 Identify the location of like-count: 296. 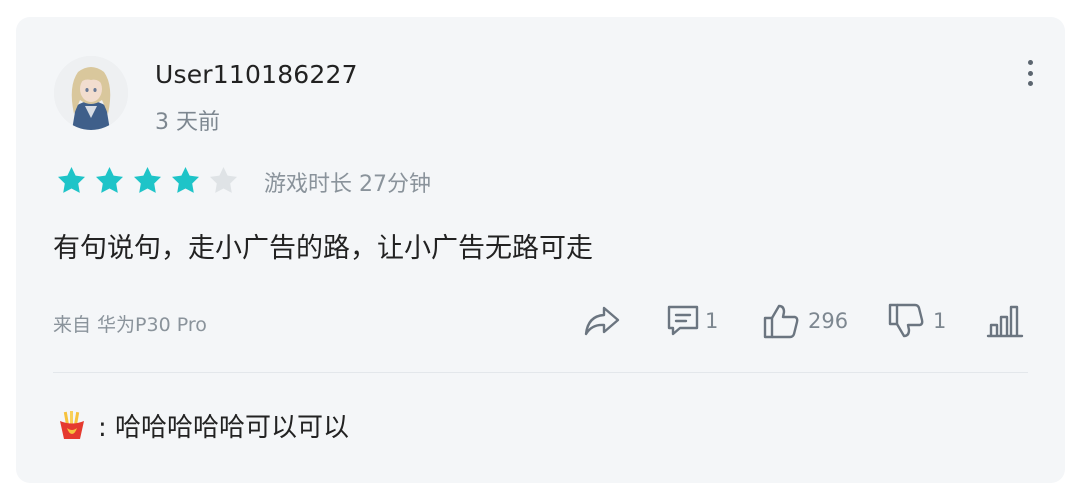
(828, 321).